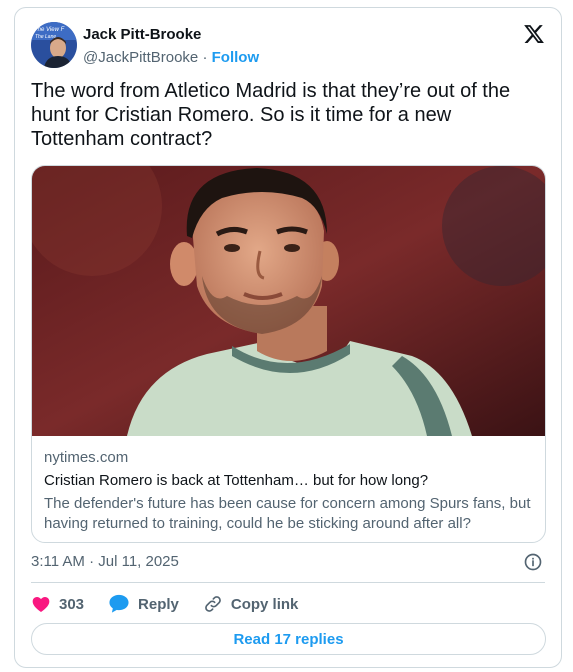 Image resolution: width=573 pixels, height=672 pixels. I want to click on link-icon, so click(213, 604).